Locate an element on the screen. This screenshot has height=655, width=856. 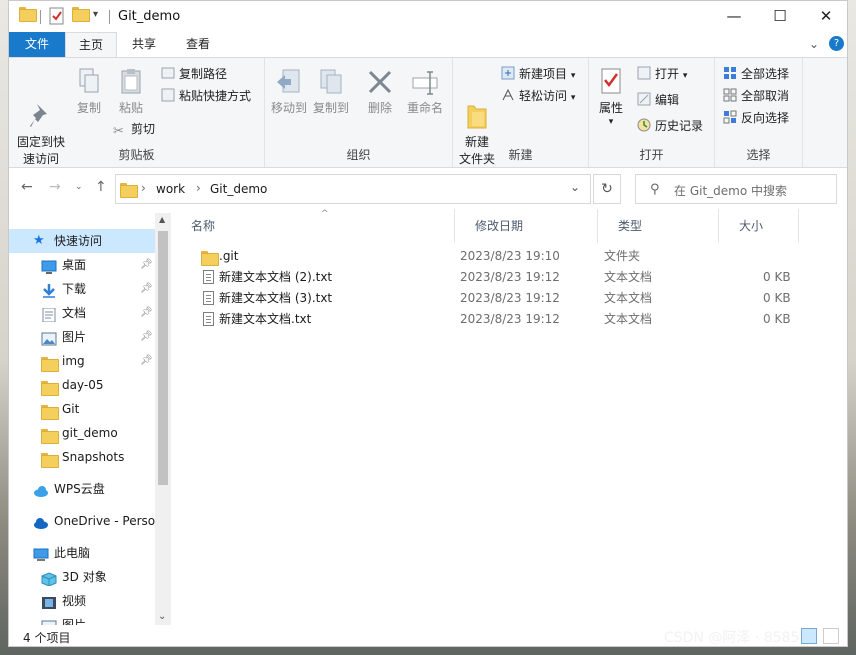
nav-desktop: 桌面 📌︎ is located at coordinates (82, 265).